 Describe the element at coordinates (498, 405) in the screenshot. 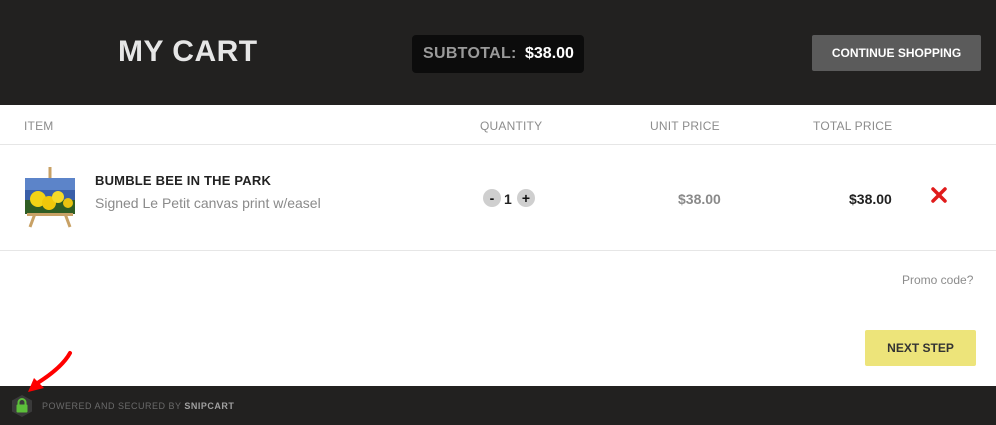

I see `footer: POWERED AND SECURED BY SNIPCART` at that location.